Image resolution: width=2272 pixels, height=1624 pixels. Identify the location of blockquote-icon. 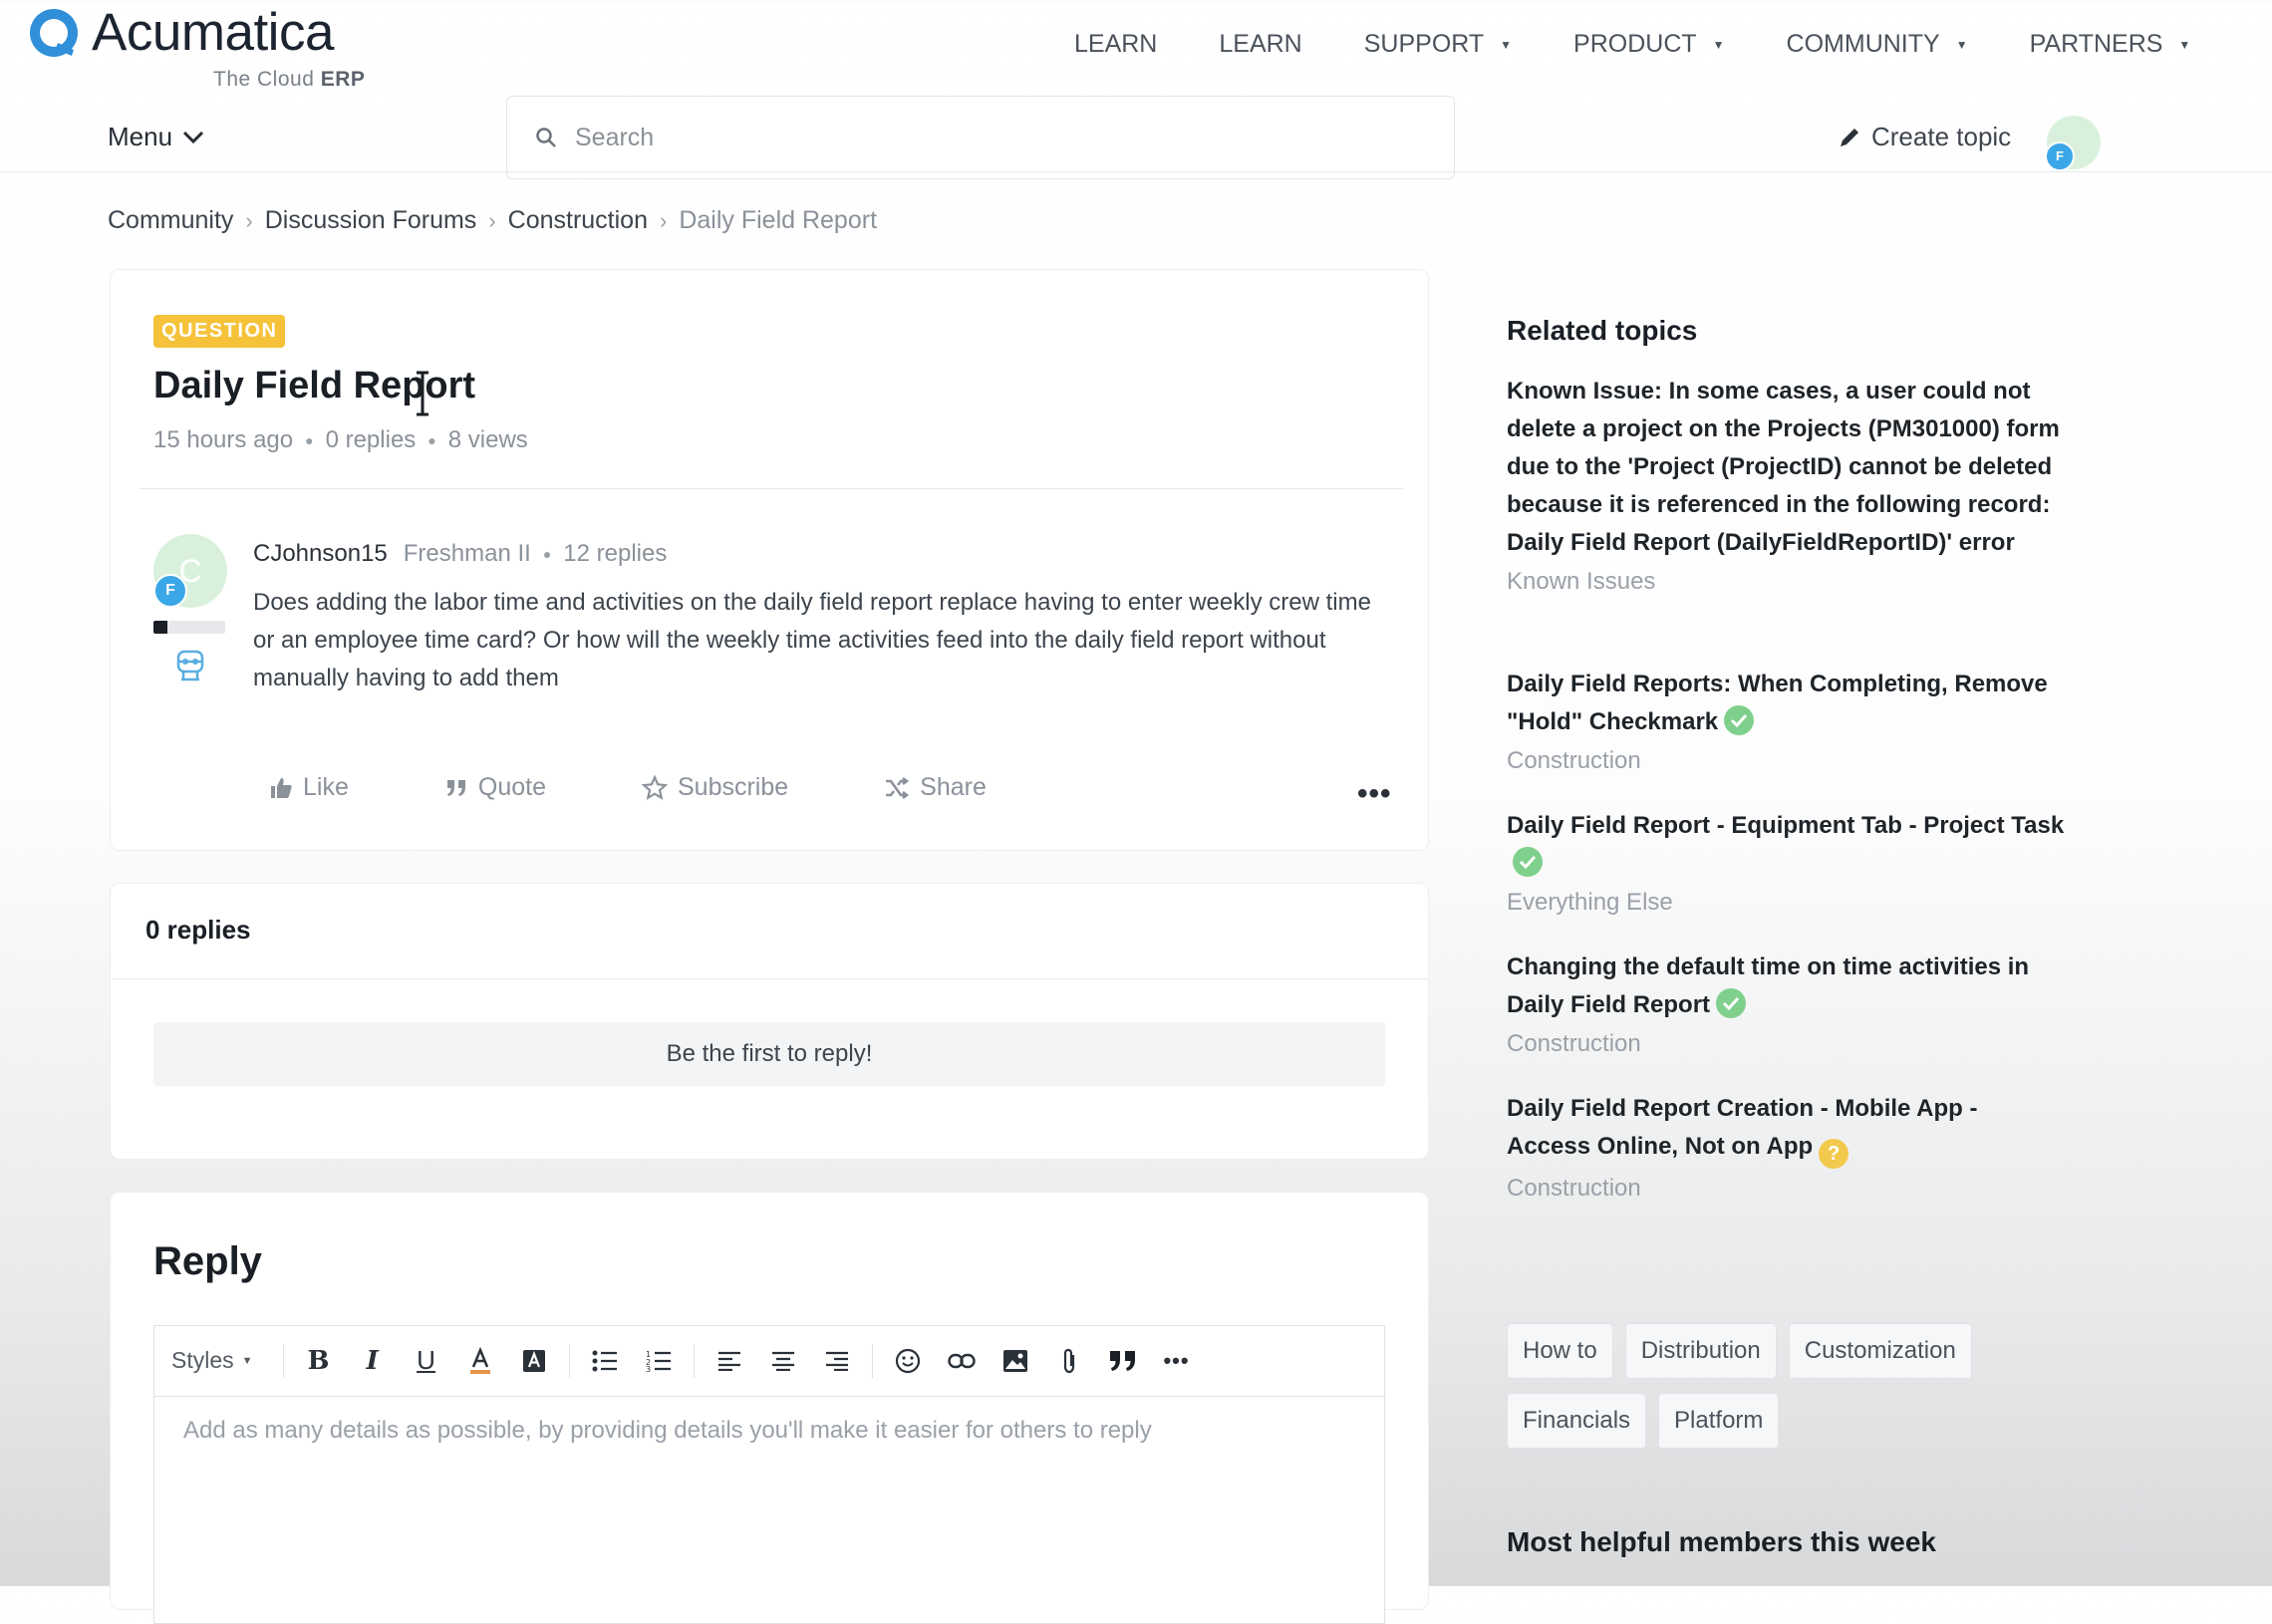
(1122, 1361).